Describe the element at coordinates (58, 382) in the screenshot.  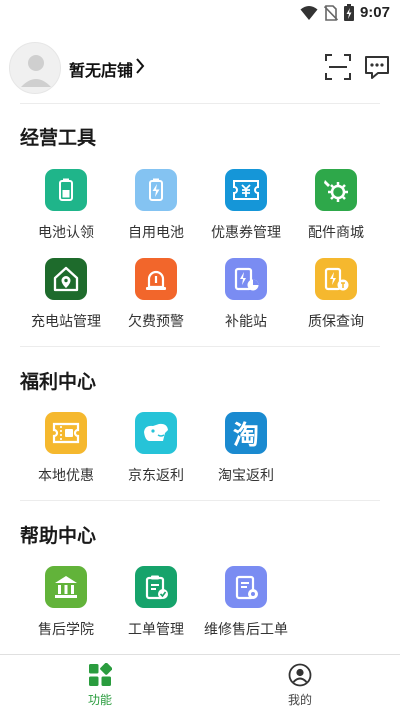
I see `section-title-welfare-center: 福利中心` at that location.